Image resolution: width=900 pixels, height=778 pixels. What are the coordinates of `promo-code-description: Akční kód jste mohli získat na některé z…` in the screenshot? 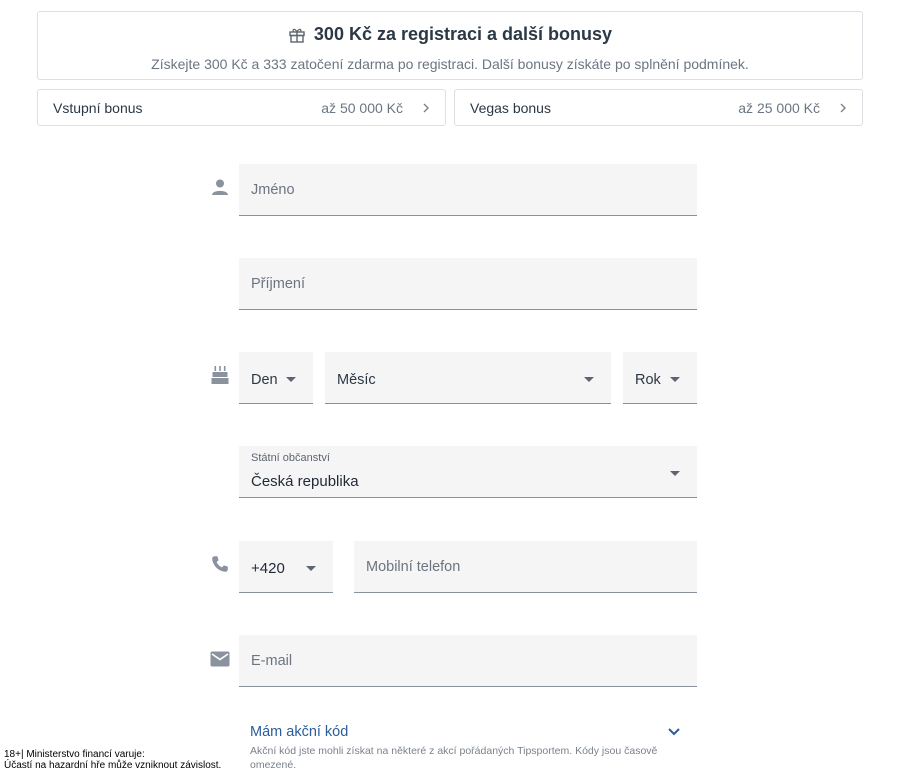 It's located at (454, 758).